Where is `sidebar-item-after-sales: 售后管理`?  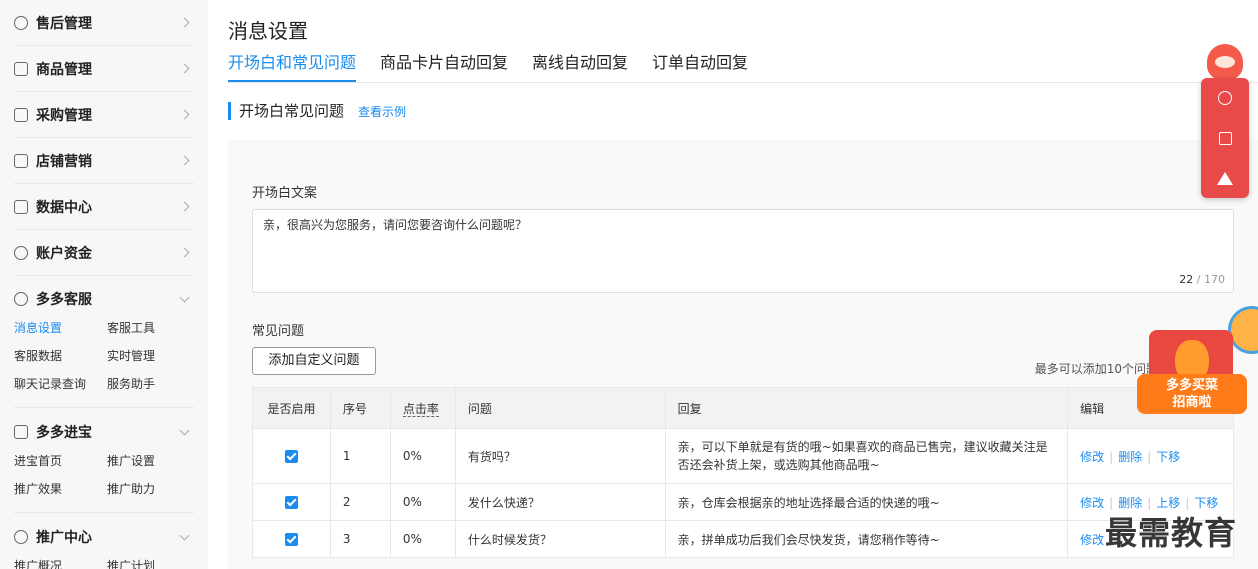
sidebar-item-after-sales: 售后管理 is located at coordinates (104, 23).